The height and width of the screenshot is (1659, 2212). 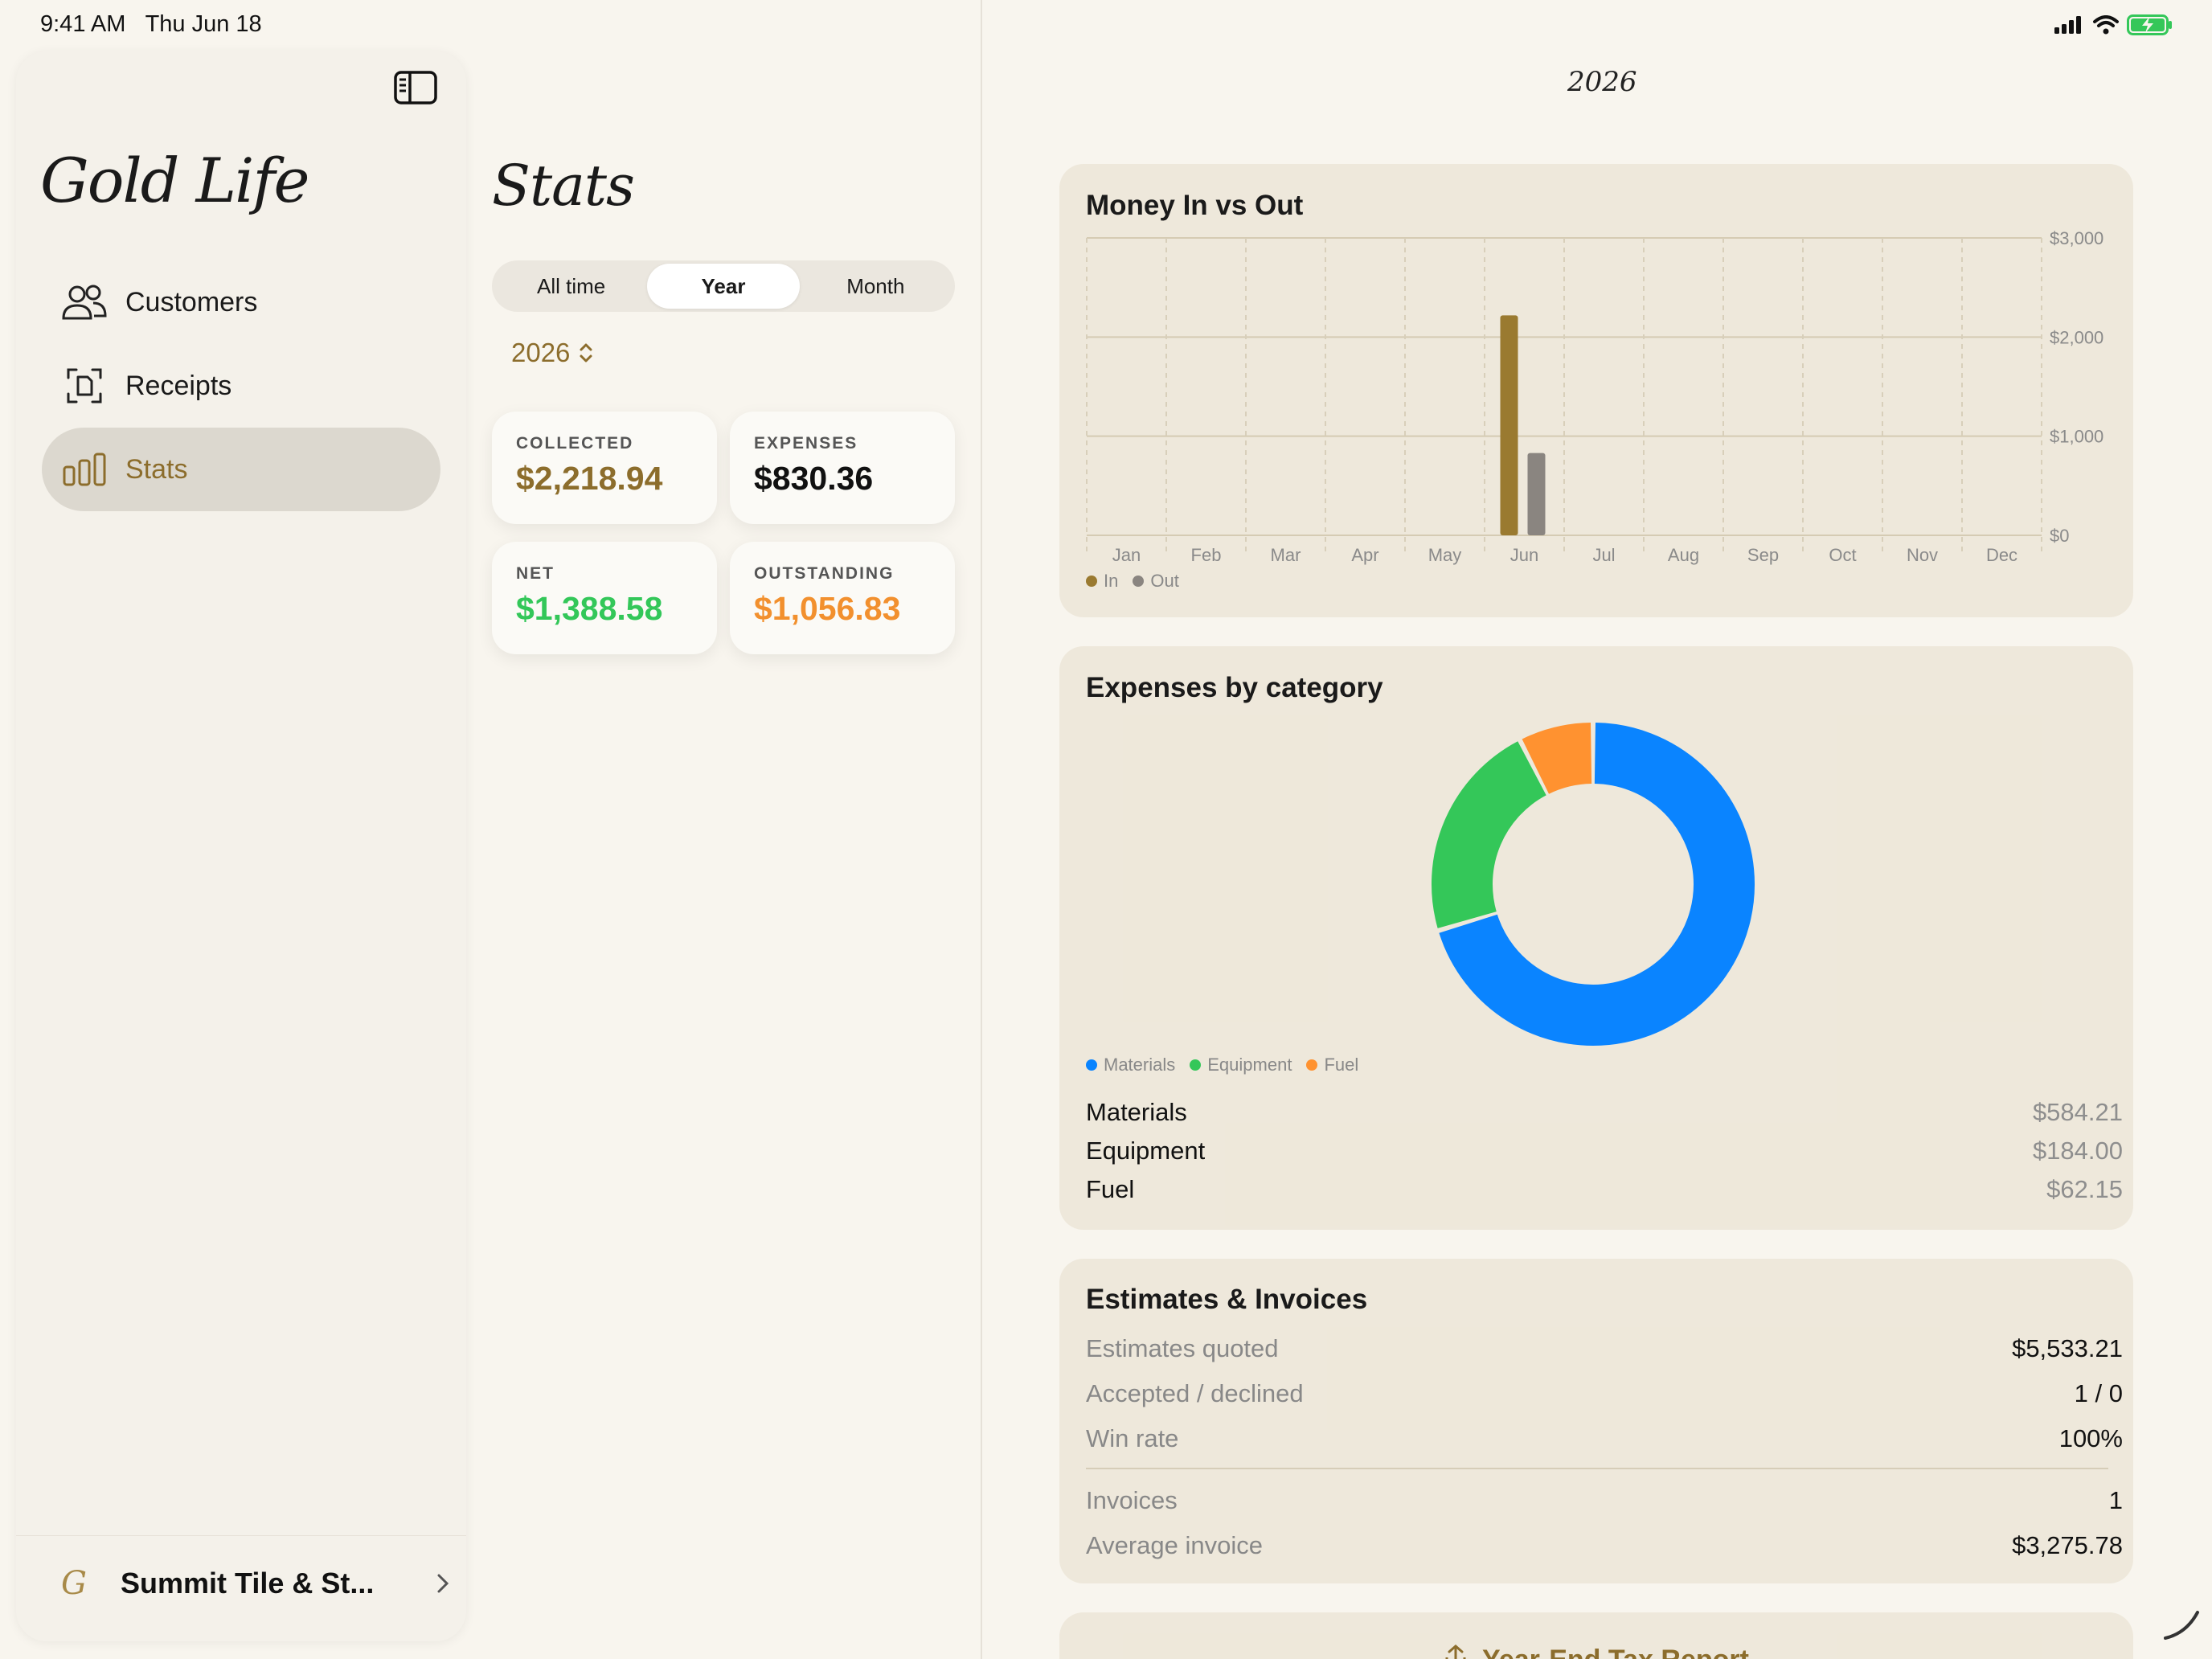 What do you see at coordinates (1564, 395) in the screenshot?
I see `chart-grid` at bounding box center [1564, 395].